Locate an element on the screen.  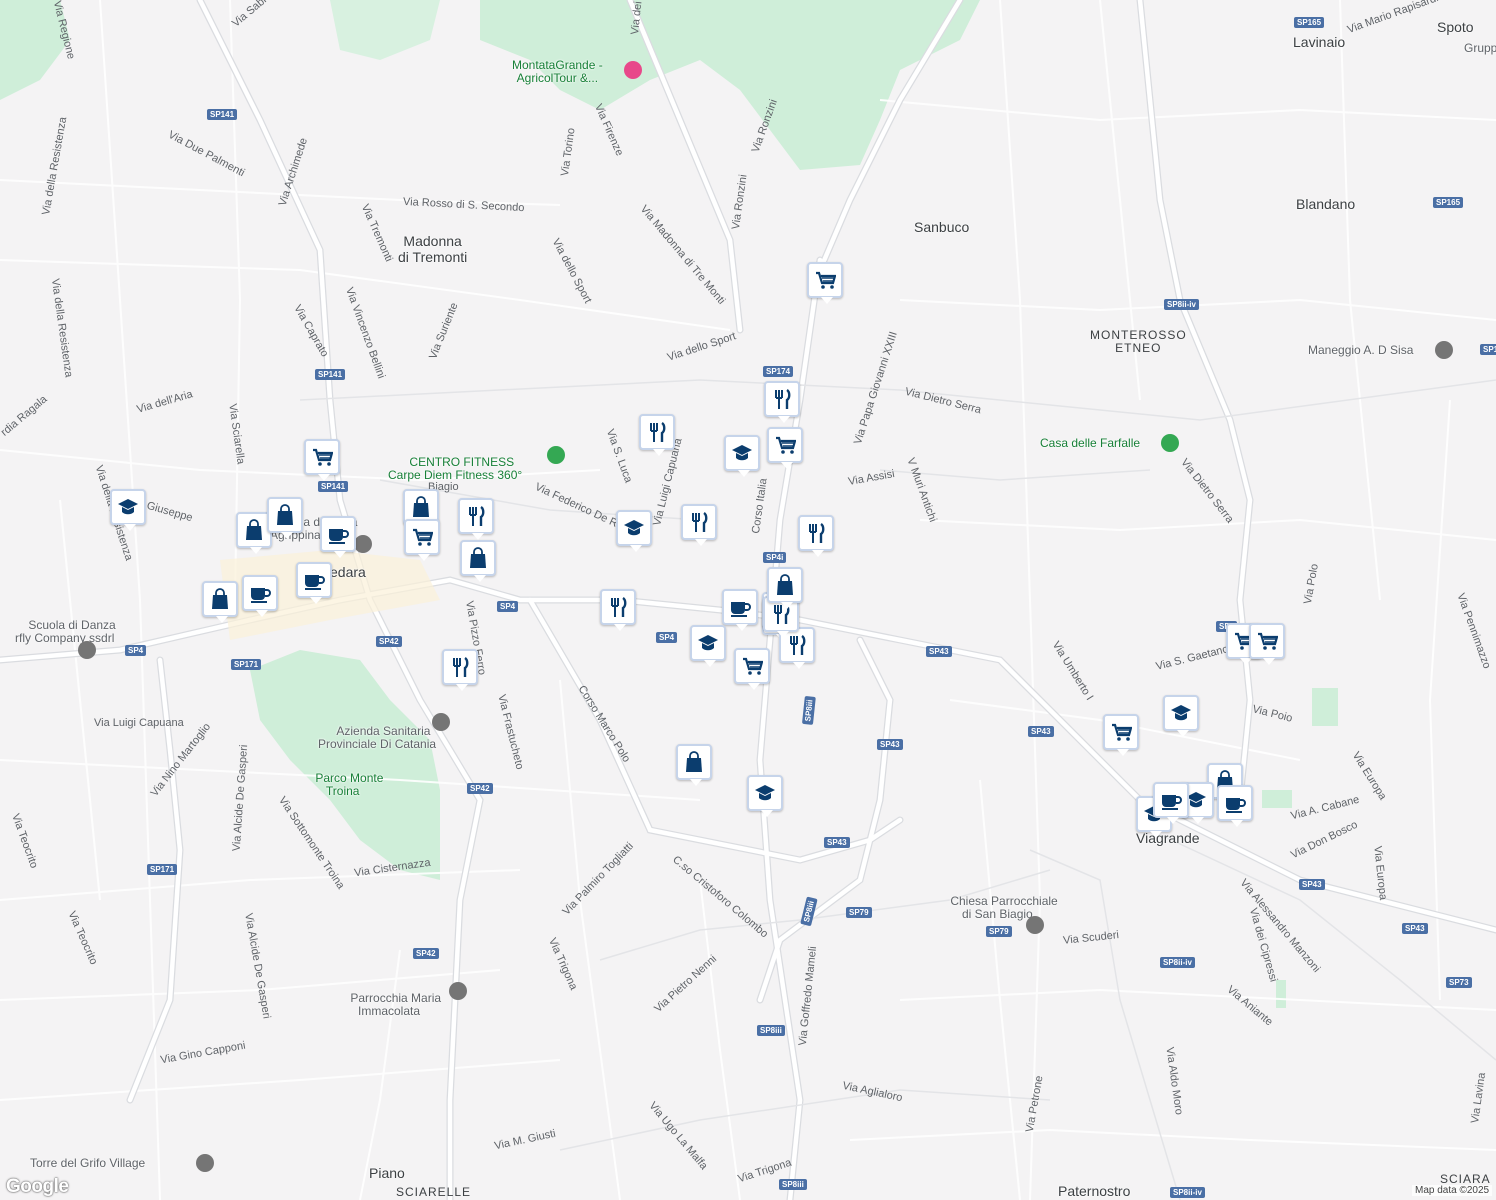
poi-label: Grupp is located at coordinates (1480, 48).